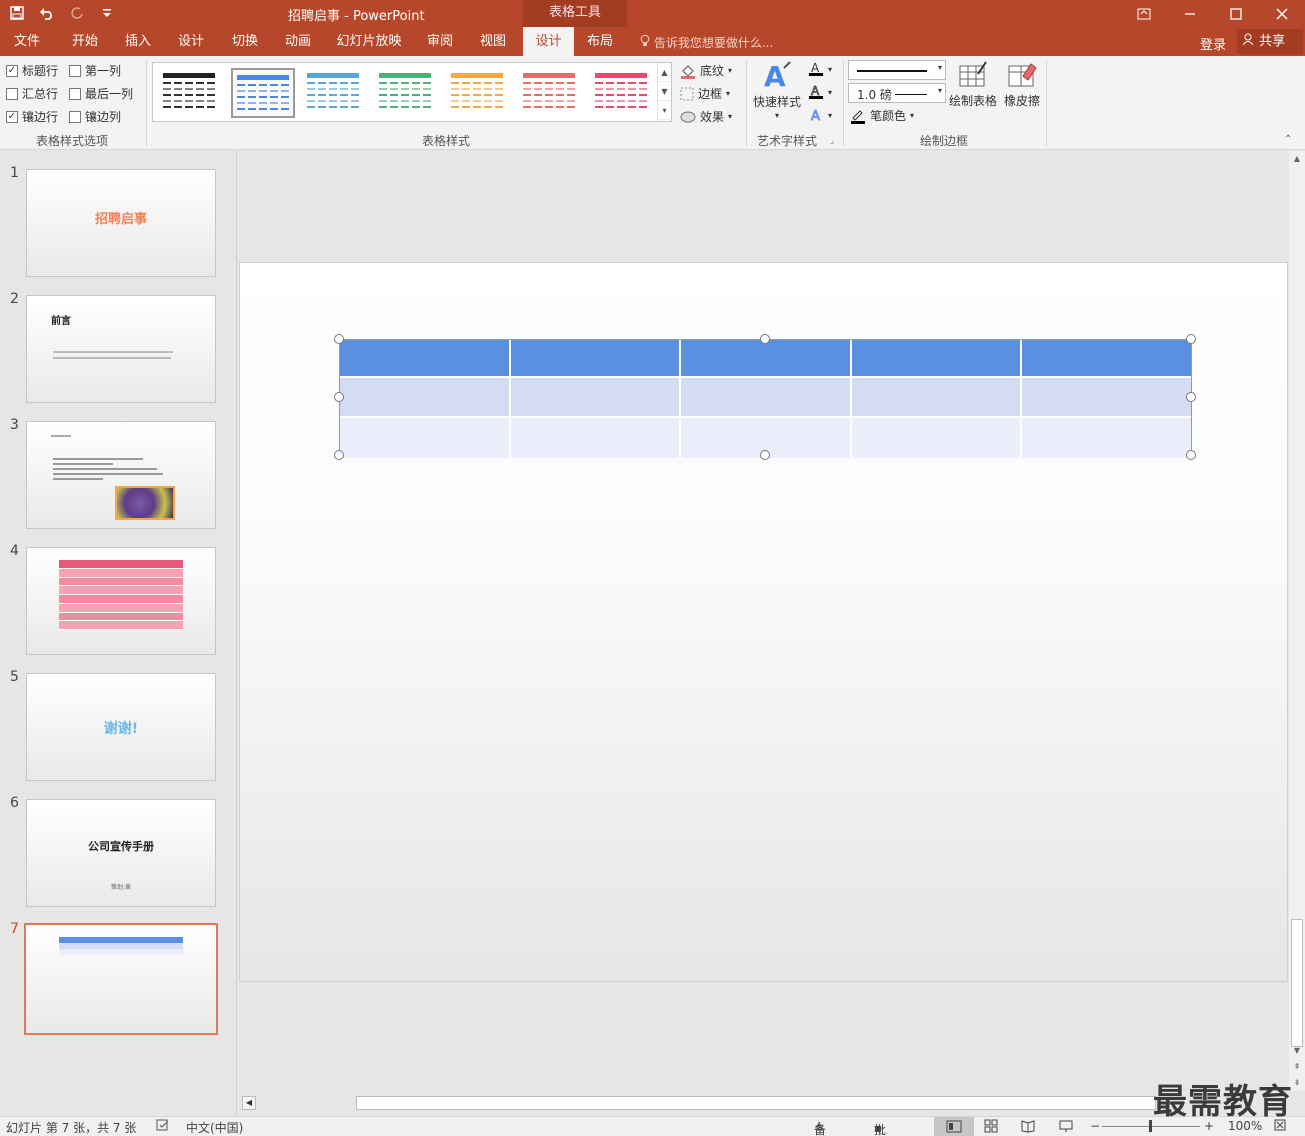 The image size is (1305, 1136). What do you see at coordinates (32, 70) in the screenshot?
I see `header-row-checkbox: ✓ 标题行` at bounding box center [32, 70].